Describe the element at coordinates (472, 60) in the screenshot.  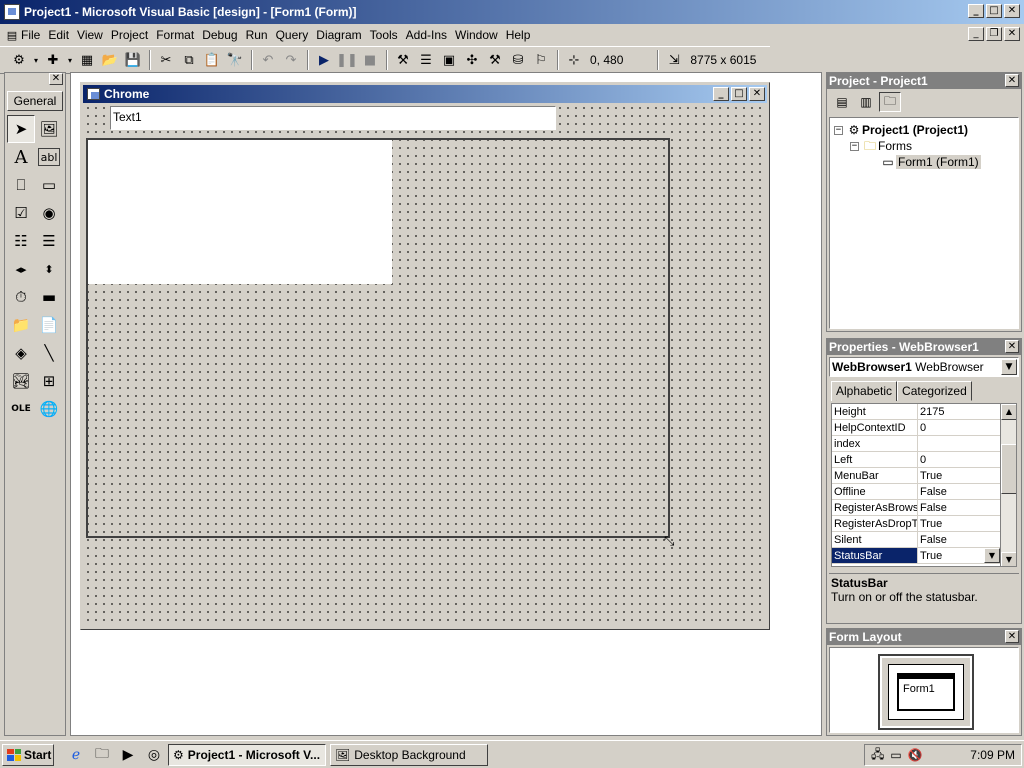
I see `object-browser-icon: ✣` at that location.